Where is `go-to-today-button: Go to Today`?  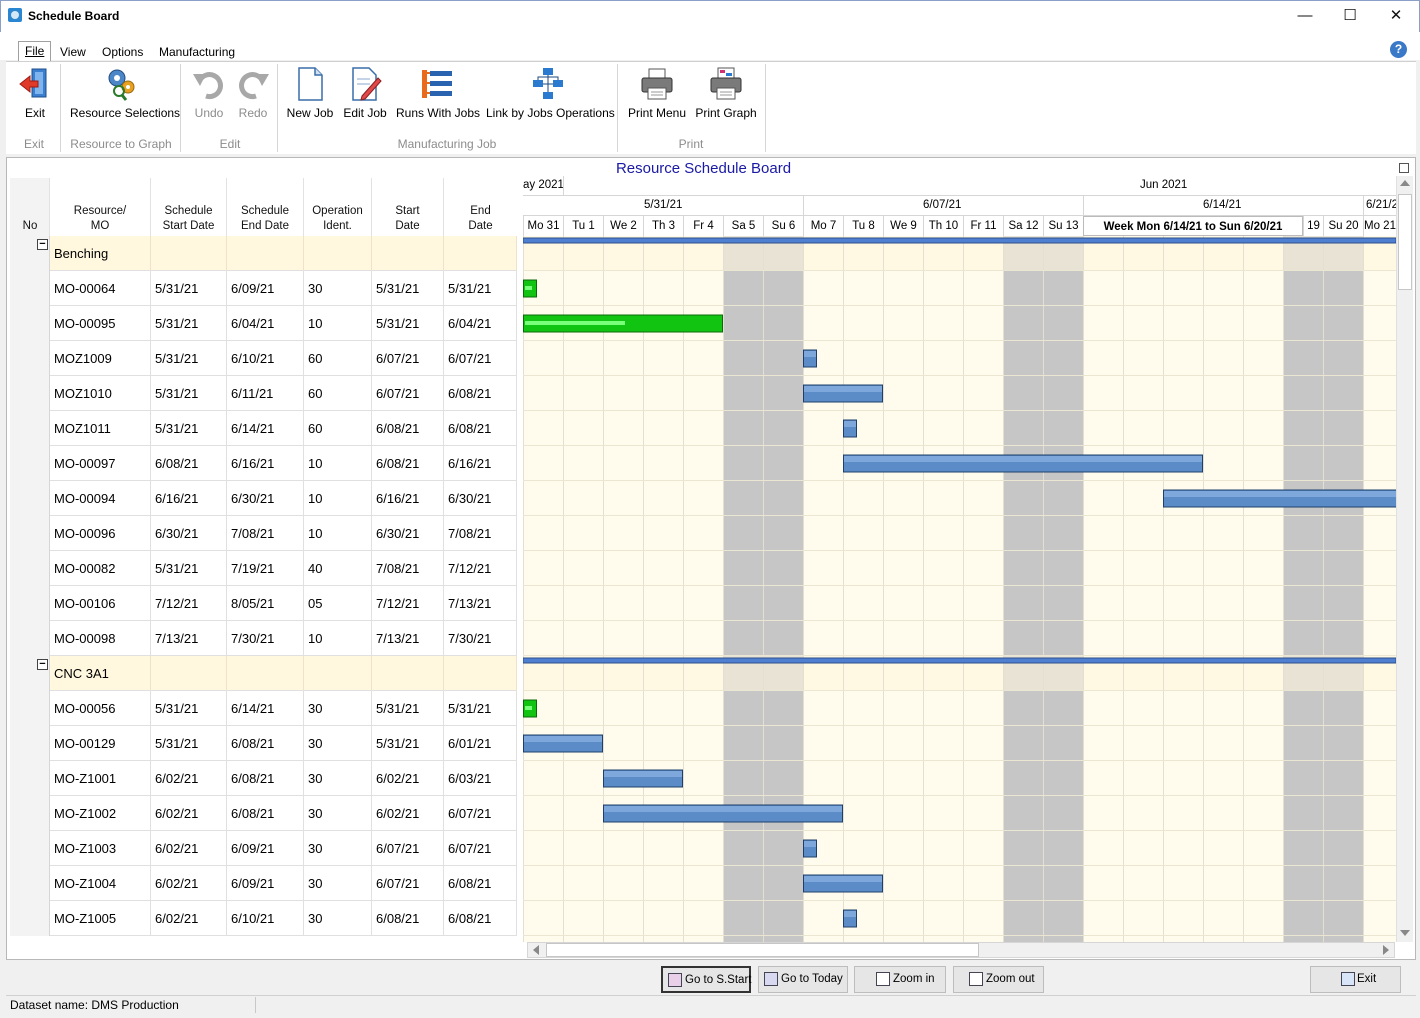
go-to-today-button: Go to Today is located at coordinates (803, 979).